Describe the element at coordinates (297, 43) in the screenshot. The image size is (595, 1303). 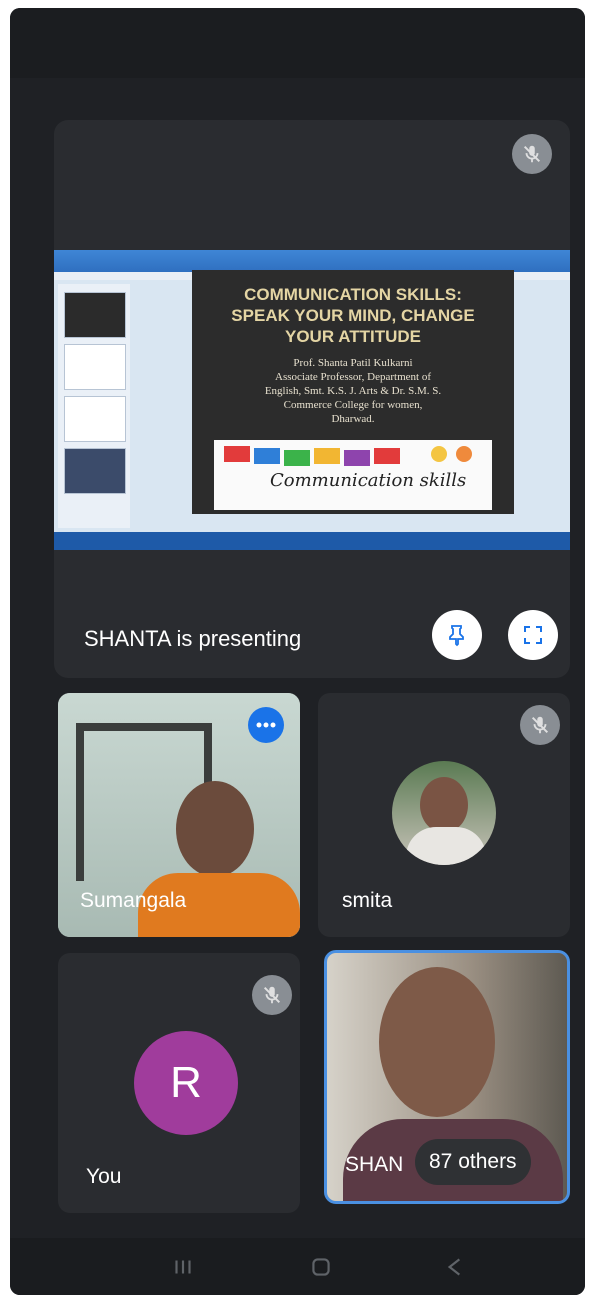
I see `top-bar` at that location.